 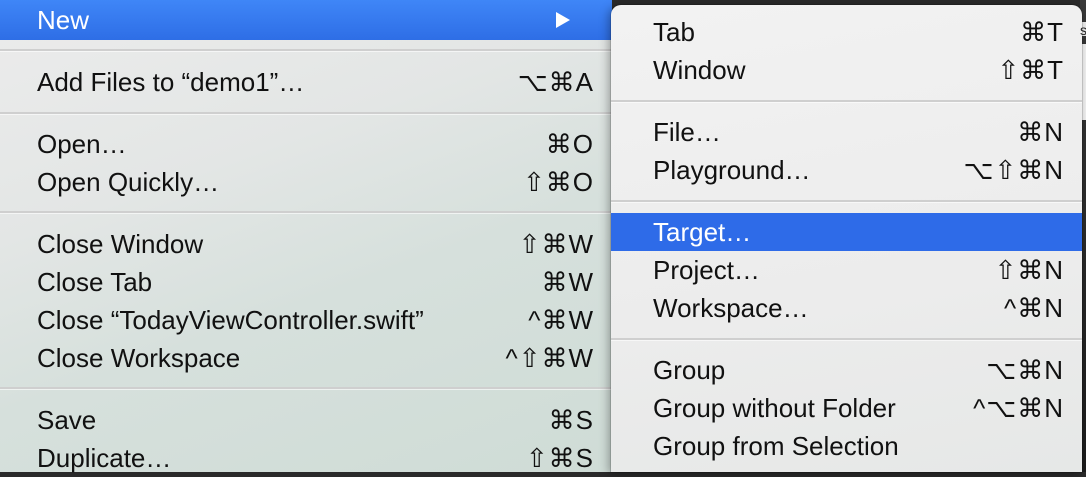 I want to click on menu-item-shortcut: ^⇧⌘W, so click(x=549, y=357).